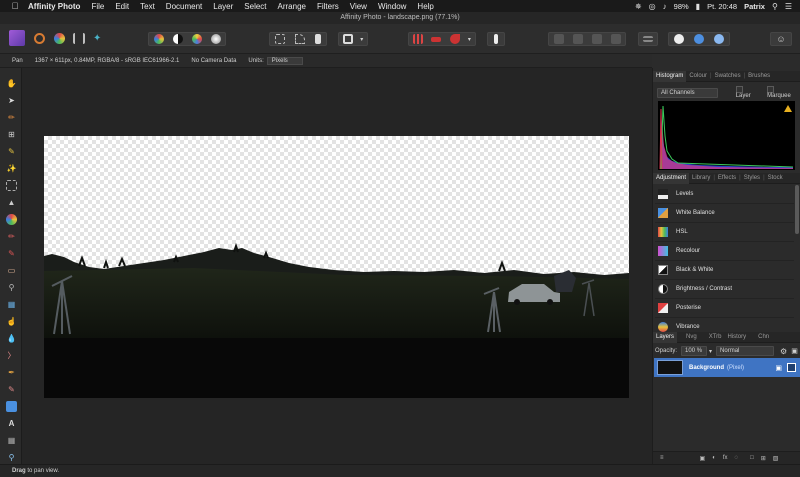 The image size is (800, 477). I want to click on adjustment-layer-icon: ◐, so click(714, 458).